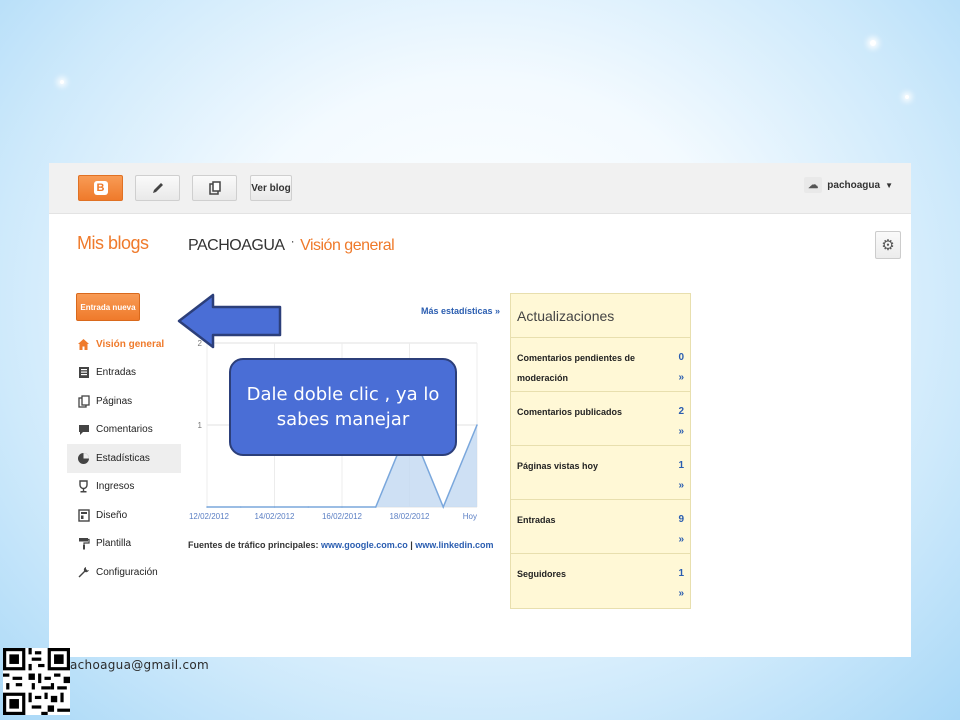 The image size is (960, 720). I want to click on blogger-icon: B, so click(100, 188).